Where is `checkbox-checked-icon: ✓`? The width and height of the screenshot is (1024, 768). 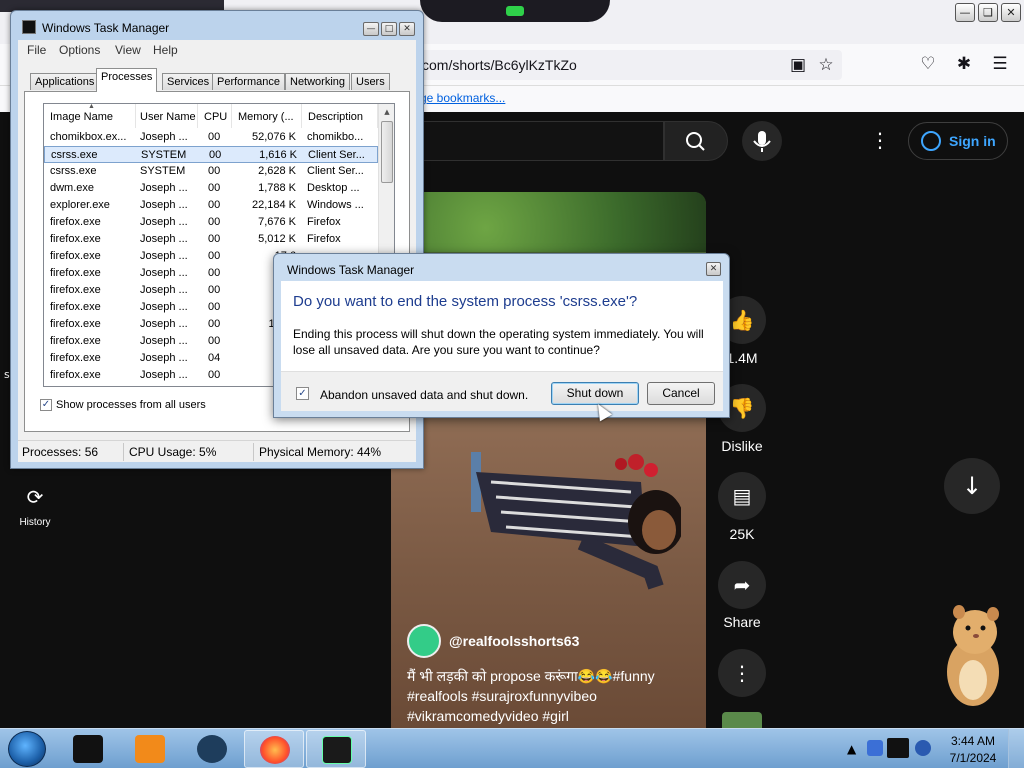
checkbox-checked-icon: ✓ is located at coordinates (46, 405).